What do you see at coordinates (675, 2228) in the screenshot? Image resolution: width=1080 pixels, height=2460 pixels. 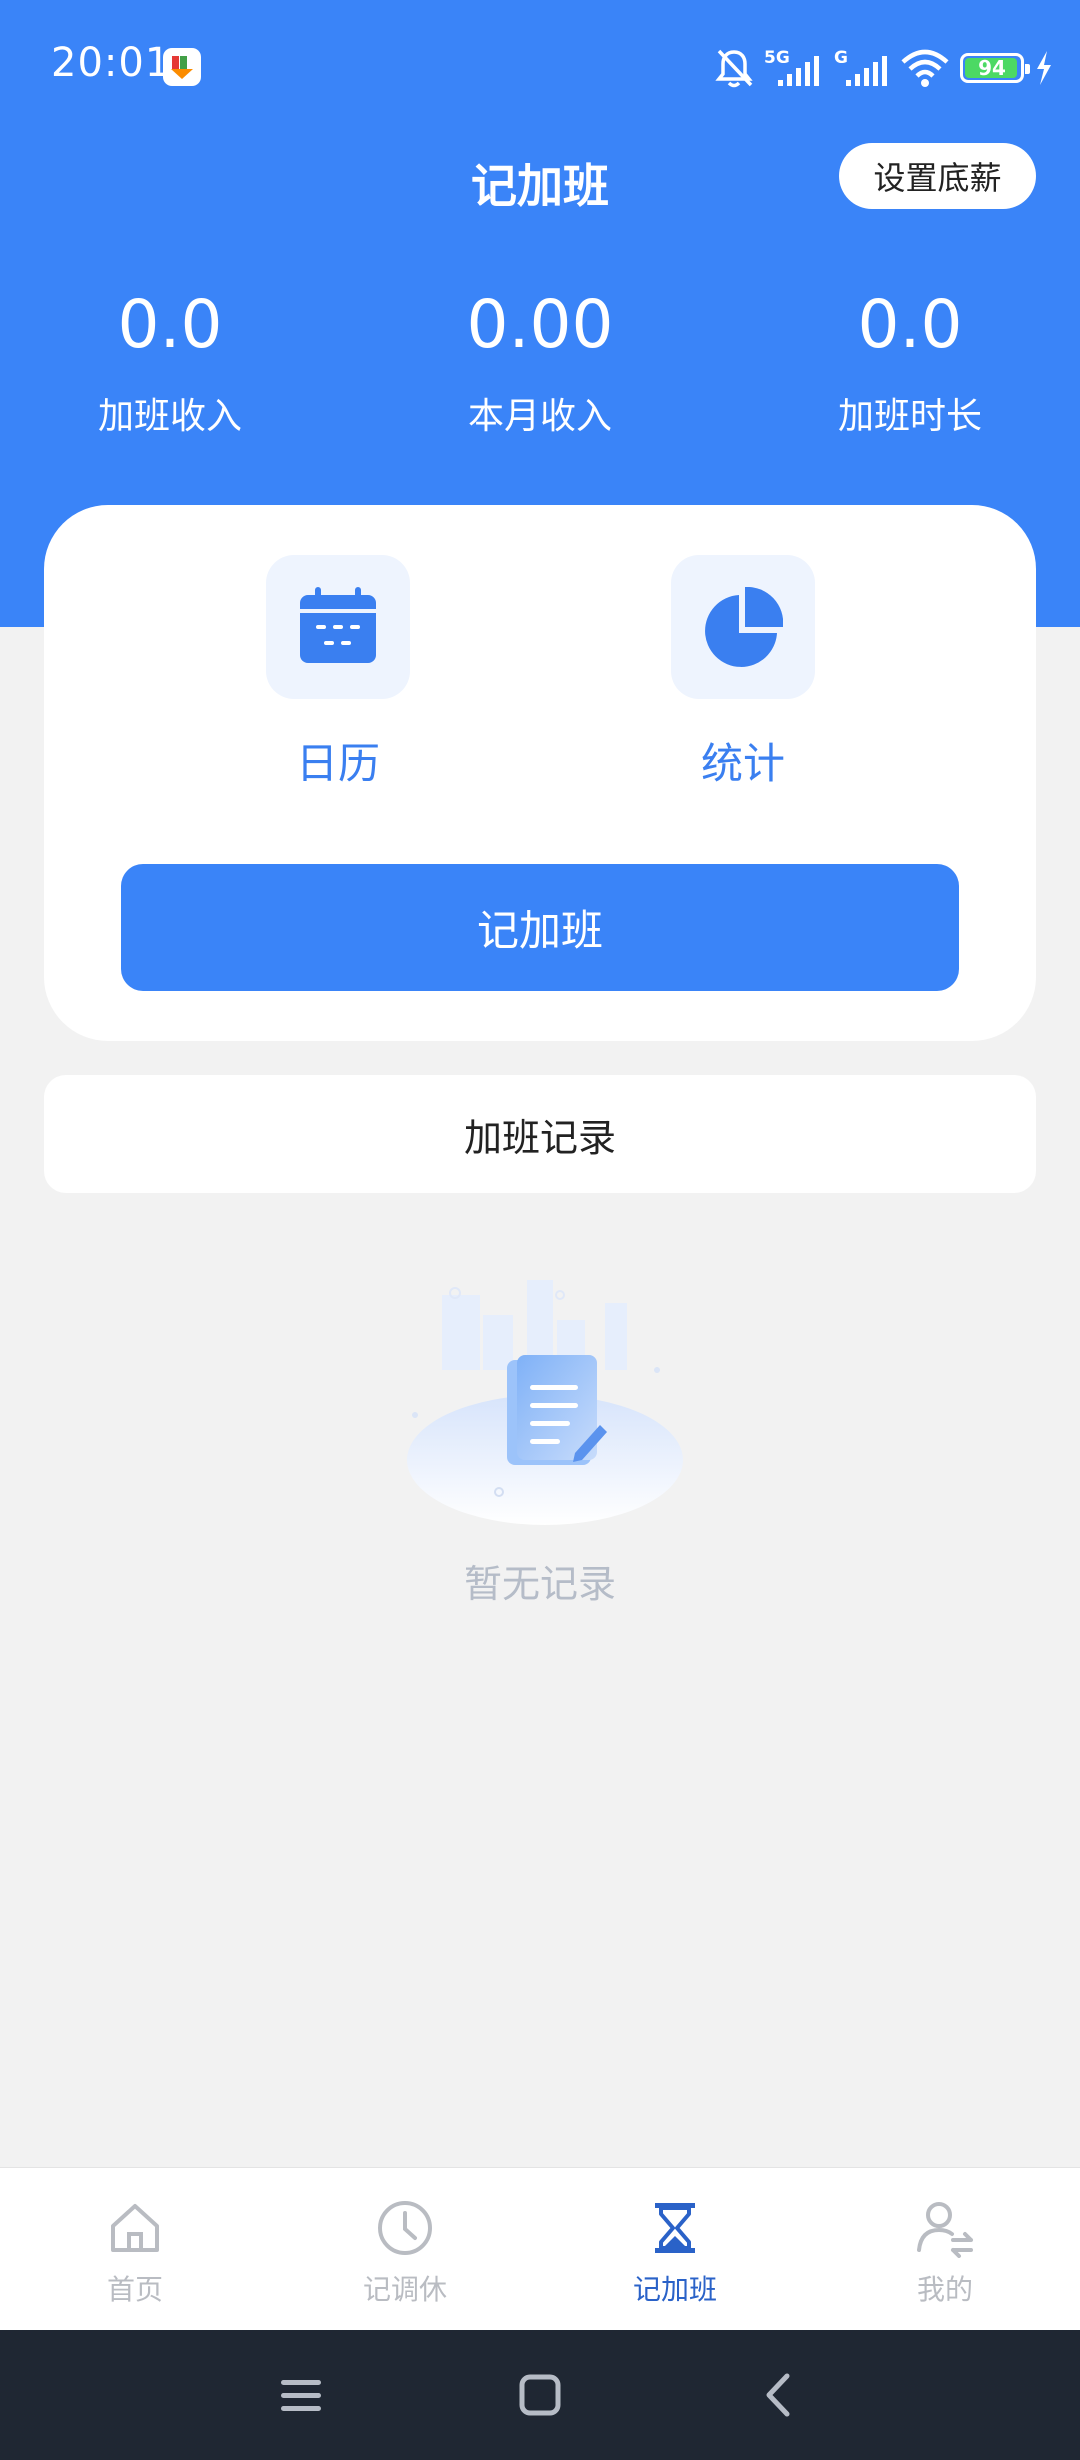 I see `hourglass-icon` at bounding box center [675, 2228].